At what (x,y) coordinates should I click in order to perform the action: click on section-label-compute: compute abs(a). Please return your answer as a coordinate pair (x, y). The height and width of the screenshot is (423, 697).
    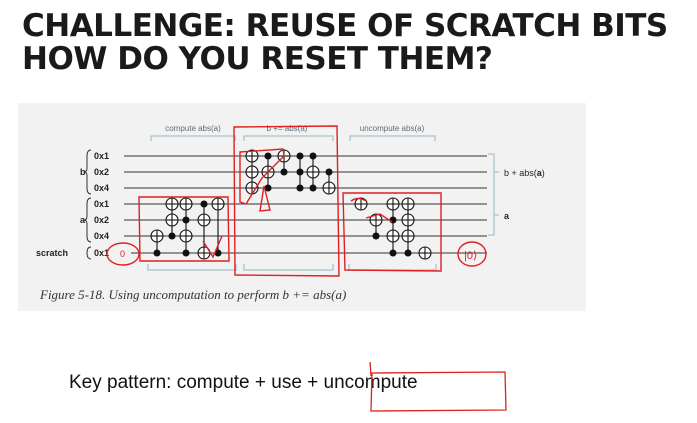
    Looking at the image, I should click on (193, 128).